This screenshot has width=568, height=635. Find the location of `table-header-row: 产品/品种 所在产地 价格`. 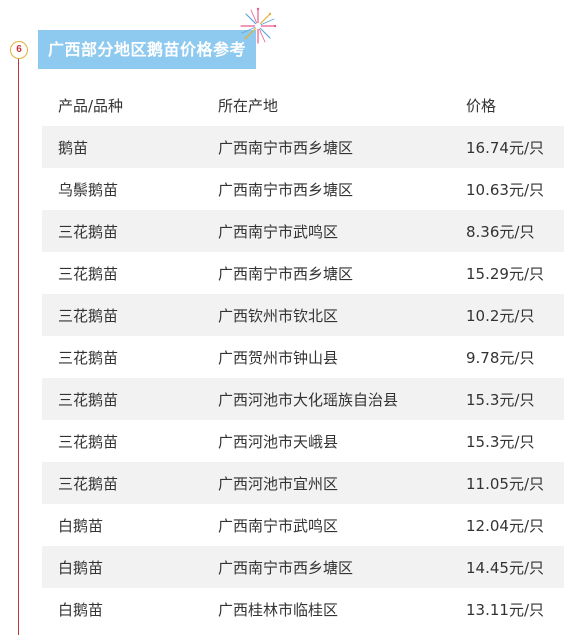

table-header-row: 产品/品种 所在产地 价格 is located at coordinates (303, 105).